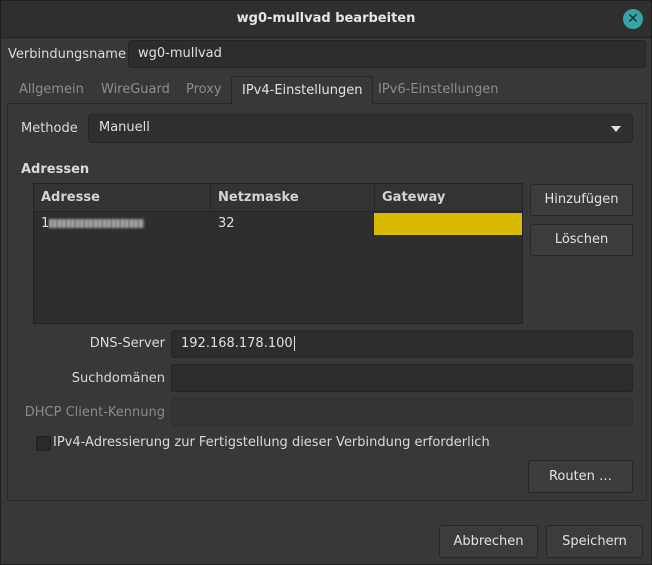 The height and width of the screenshot is (565, 652). I want to click on text-cursor, so click(294, 343).